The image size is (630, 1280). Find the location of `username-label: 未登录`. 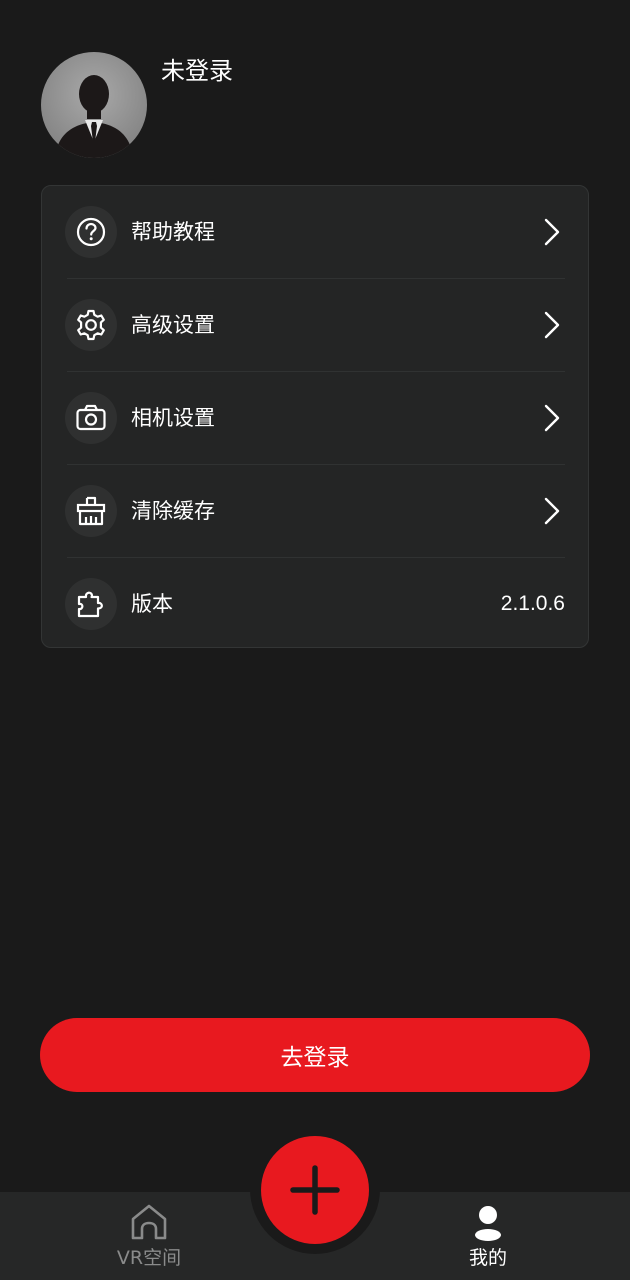

username-label: 未登录 is located at coordinates (197, 71).